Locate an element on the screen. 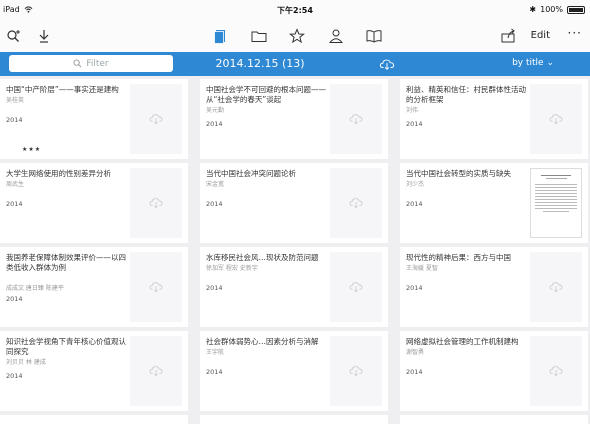  download-icon is located at coordinates (44, 36).